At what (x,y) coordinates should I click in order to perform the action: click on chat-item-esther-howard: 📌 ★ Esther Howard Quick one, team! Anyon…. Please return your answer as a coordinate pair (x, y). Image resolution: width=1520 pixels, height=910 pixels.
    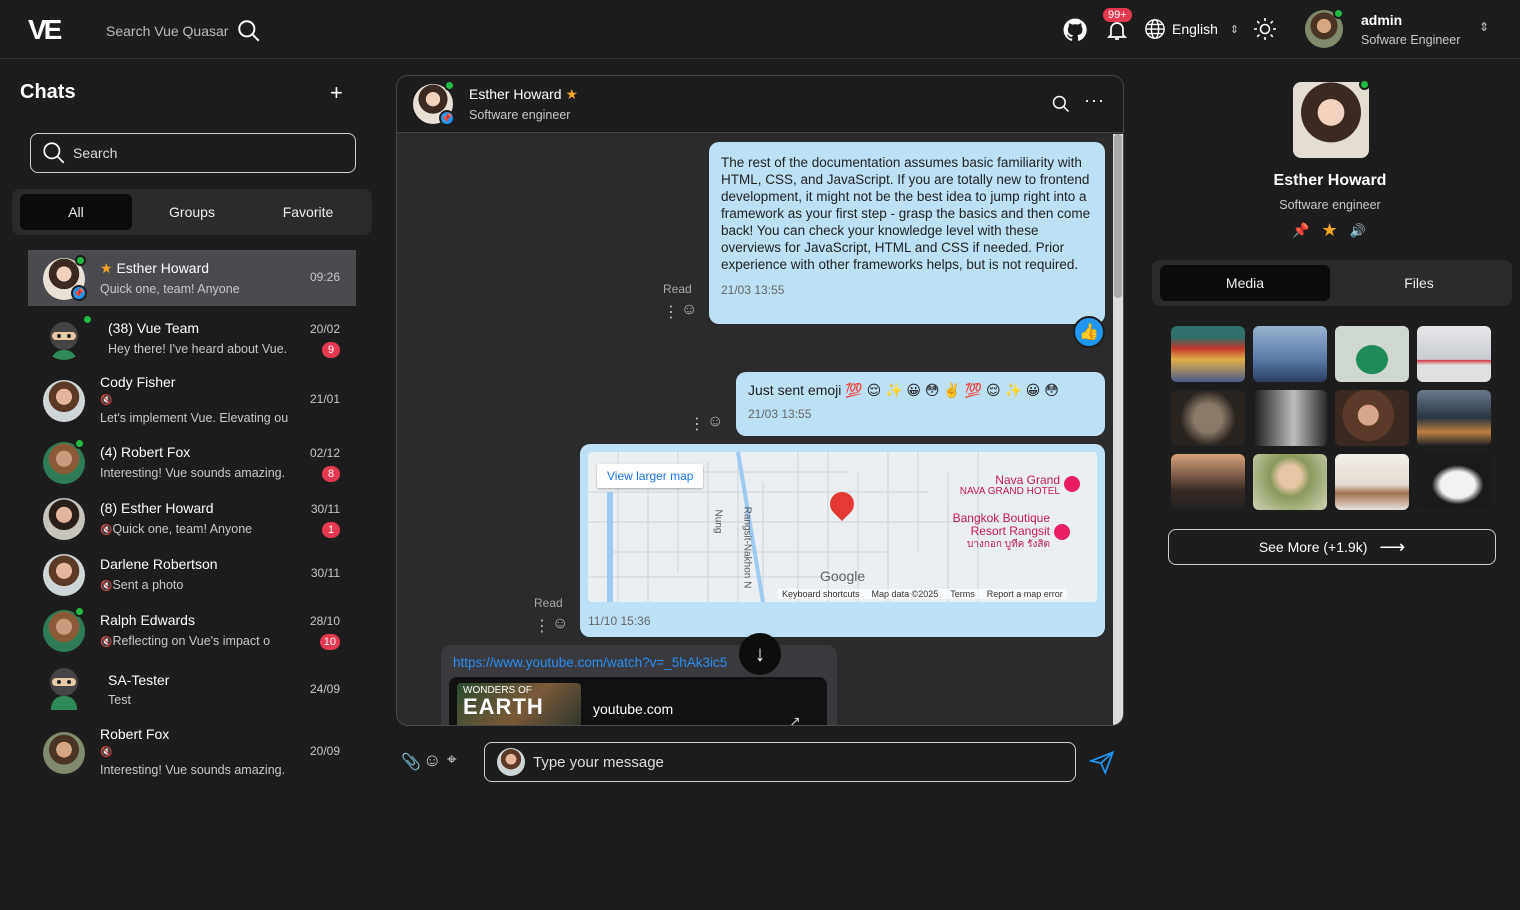
    Looking at the image, I should click on (192, 278).